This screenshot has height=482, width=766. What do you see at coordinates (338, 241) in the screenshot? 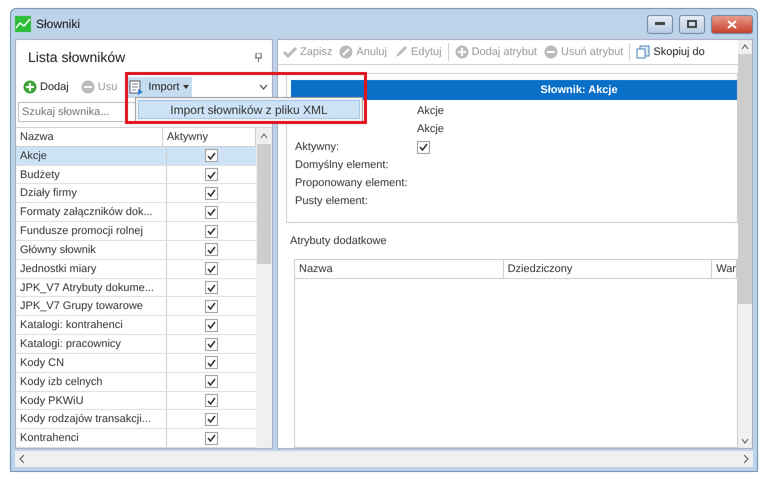
I see `group-title: Atrybuty dodatkowe` at bounding box center [338, 241].